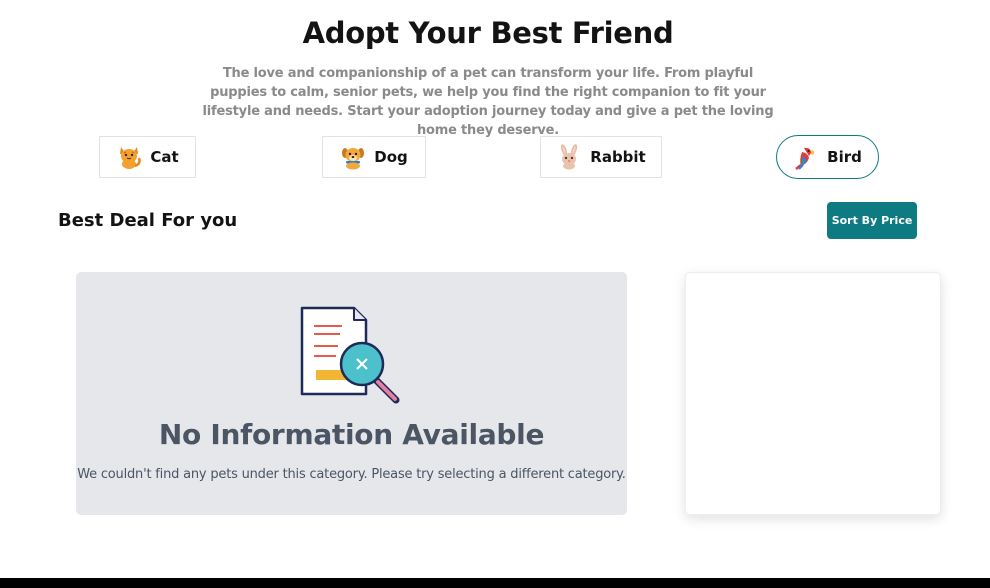 This screenshot has height=588, width=990. I want to click on category-label-bird: Bird, so click(844, 157).